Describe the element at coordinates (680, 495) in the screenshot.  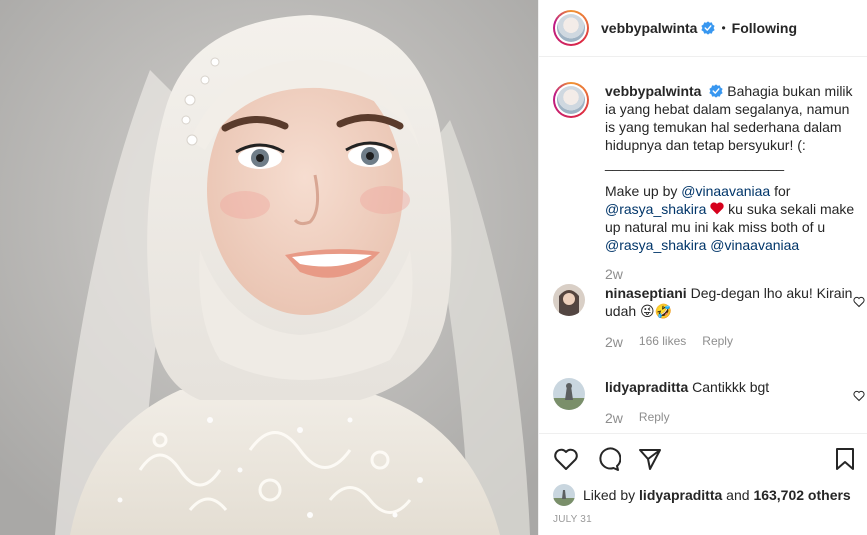
I see `liker-username: lidyapraditta` at that location.